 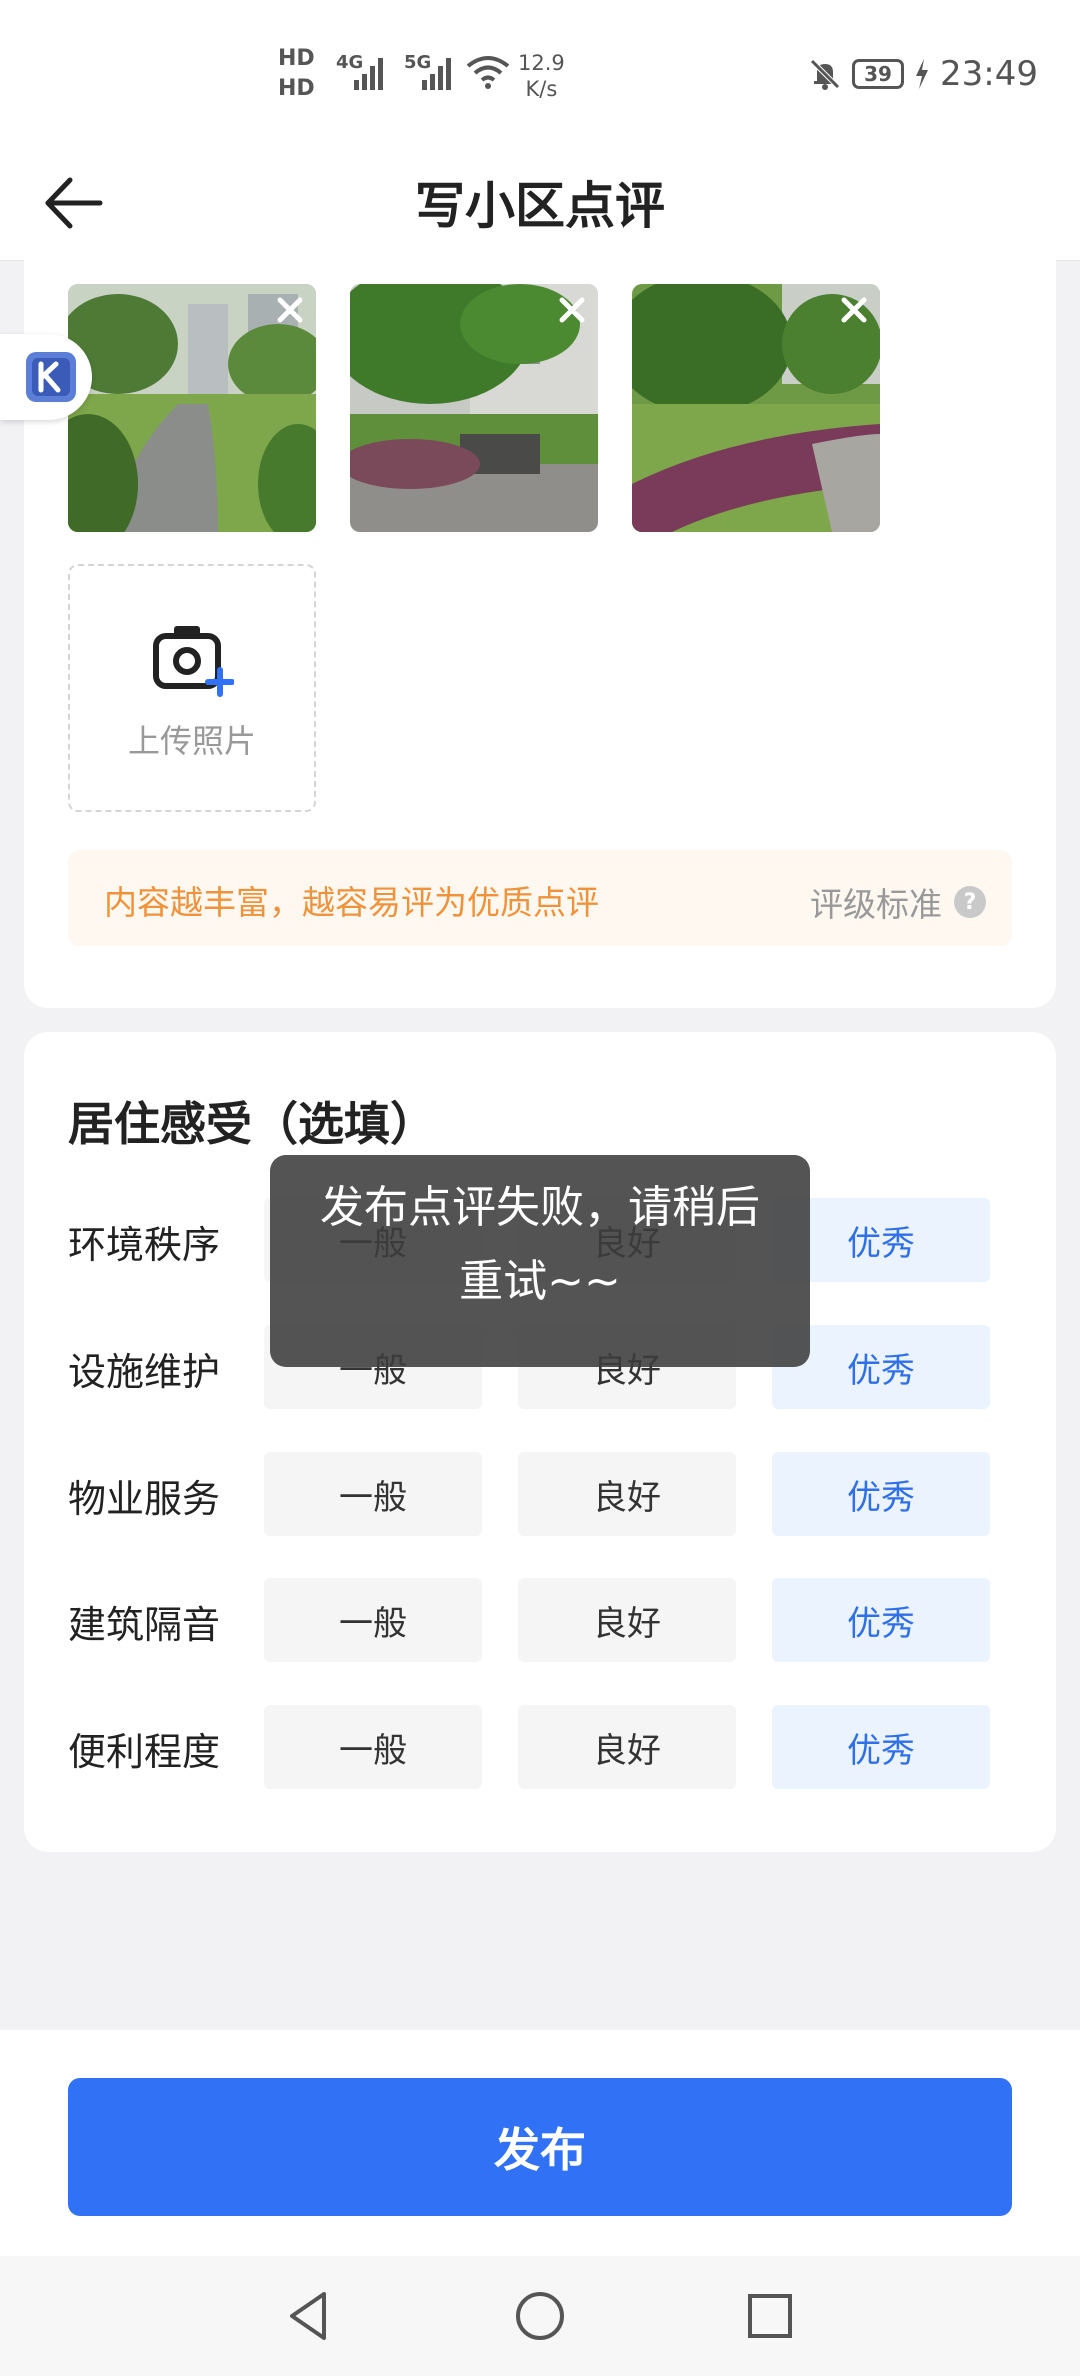 I want to click on help-icon: ?, so click(x=970, y=902).